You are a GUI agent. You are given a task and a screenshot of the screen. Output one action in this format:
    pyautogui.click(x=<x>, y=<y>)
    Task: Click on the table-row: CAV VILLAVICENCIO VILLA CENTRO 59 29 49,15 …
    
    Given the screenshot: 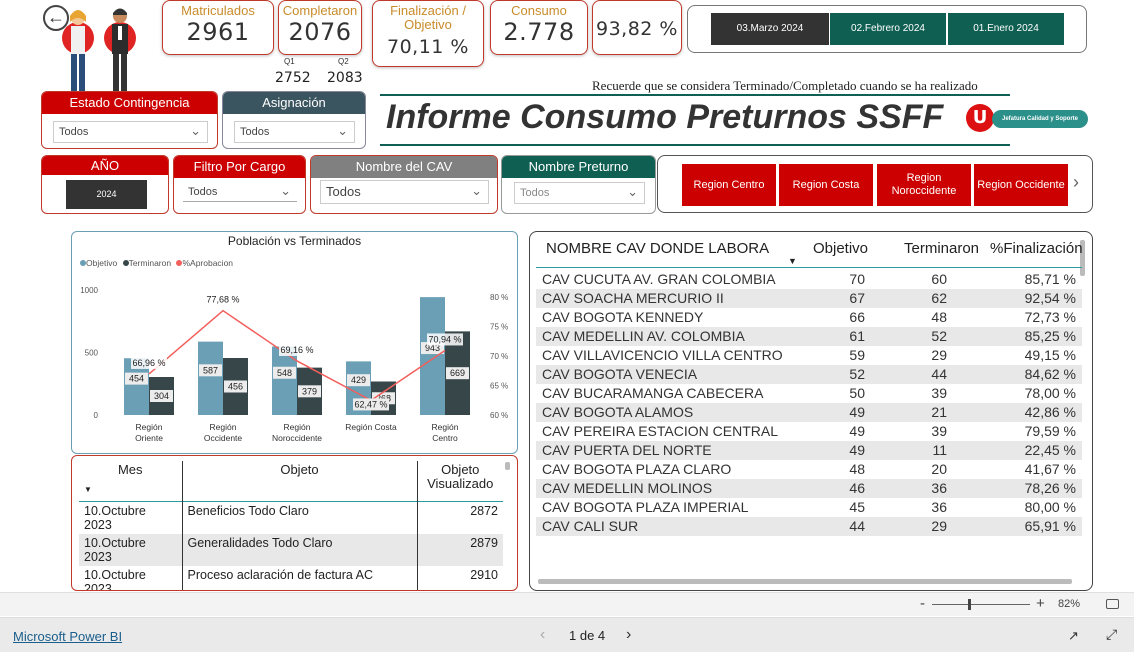 What is the action you would take?
    pyautogui.click(x=809, y=355)
    